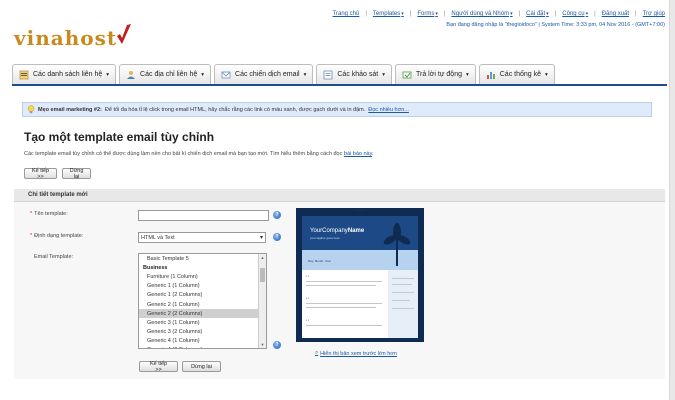 Image resolution: width=675 pixels, height=400 pixels. I want to click on list-item: Generic 1 (1 Column), so click(199, 286).